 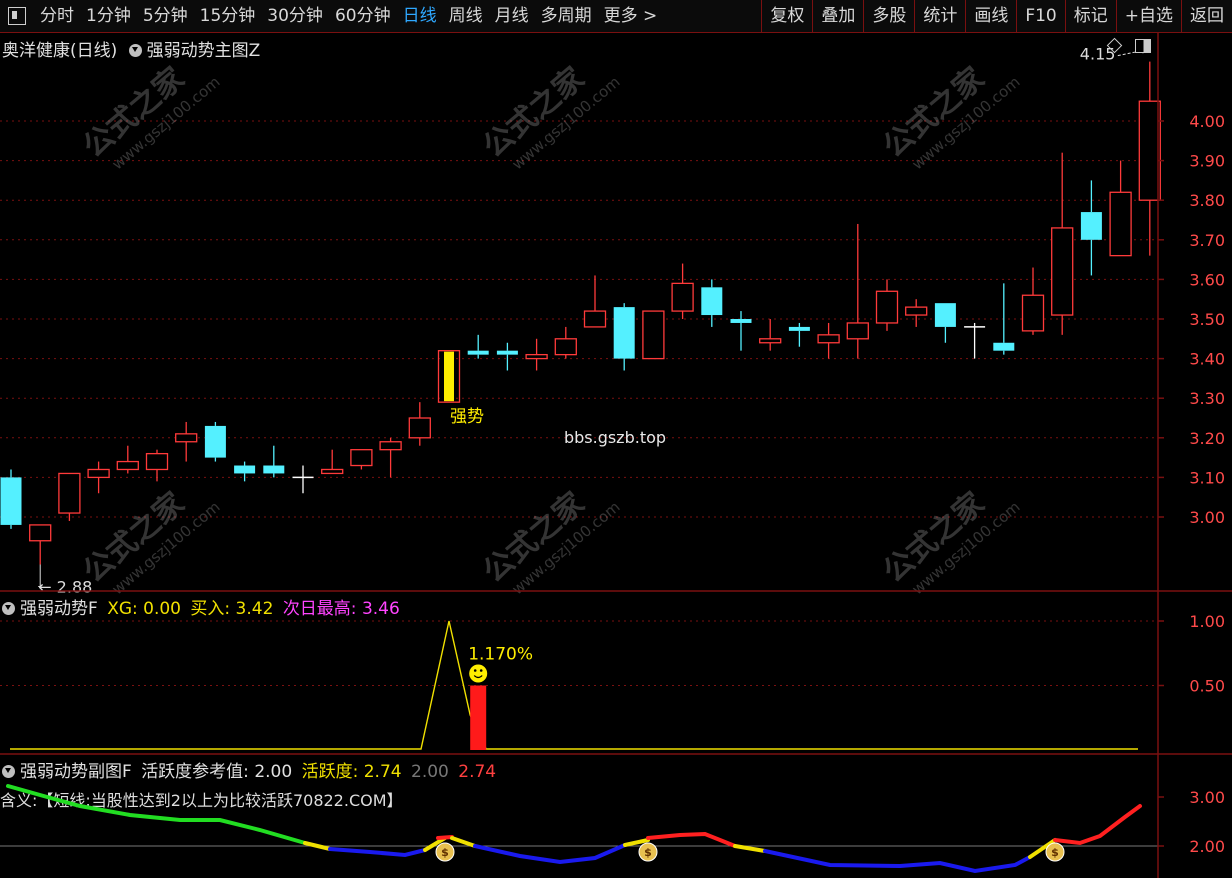 I want to click on sub1-signal-line, so click(x=574, y=685).